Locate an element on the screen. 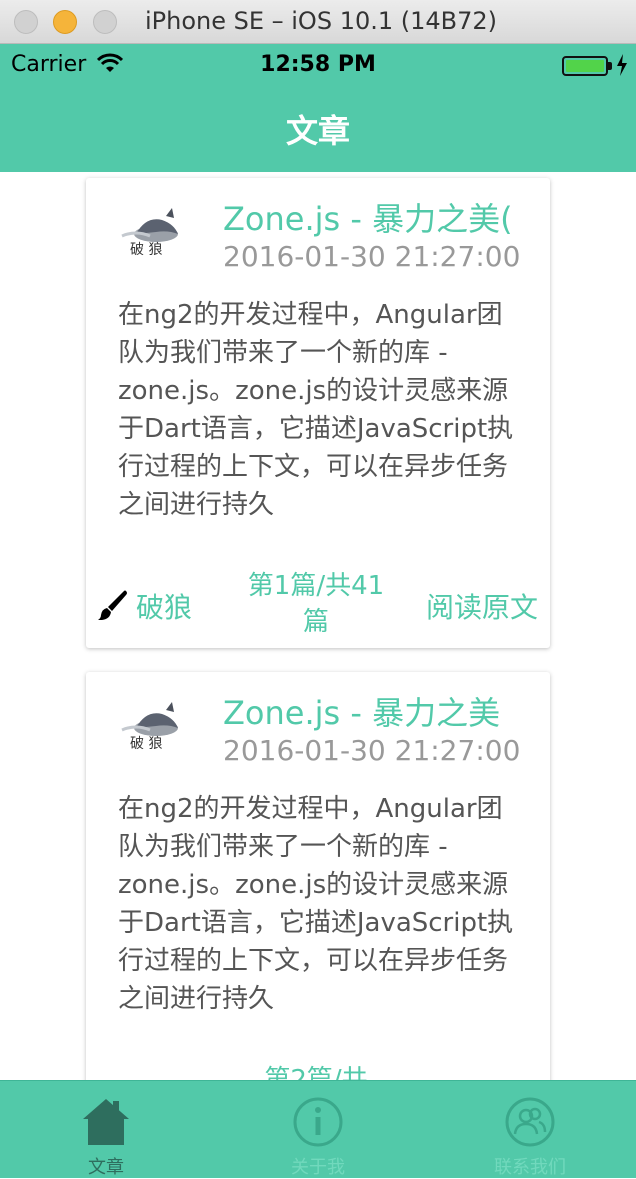 This screenshot has height=1179, width=636. charging-bolt-icon is located at coordinates (622, 65).